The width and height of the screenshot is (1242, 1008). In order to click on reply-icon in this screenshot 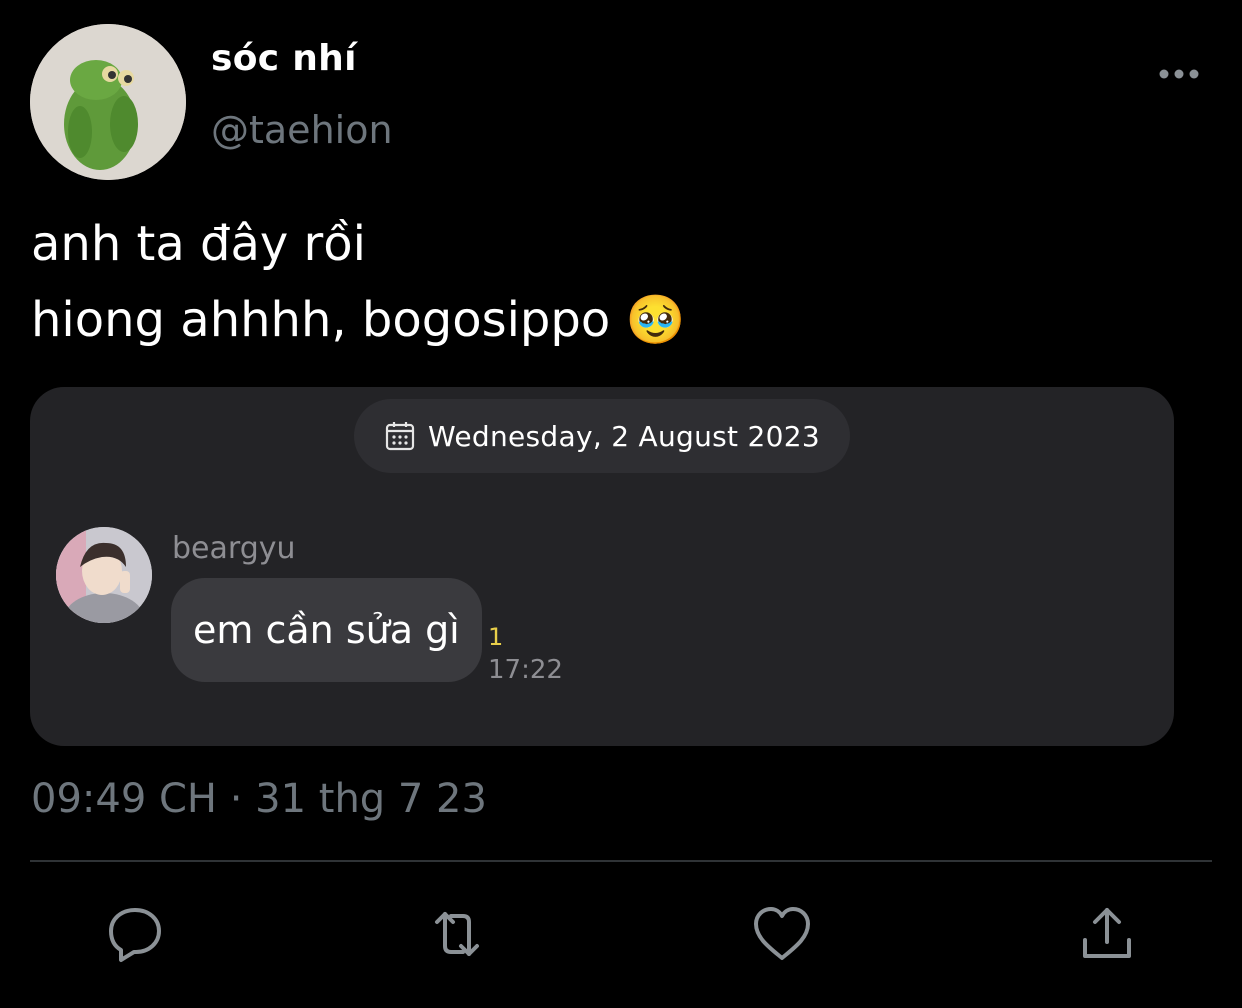, I will do `click(135, 935)`.